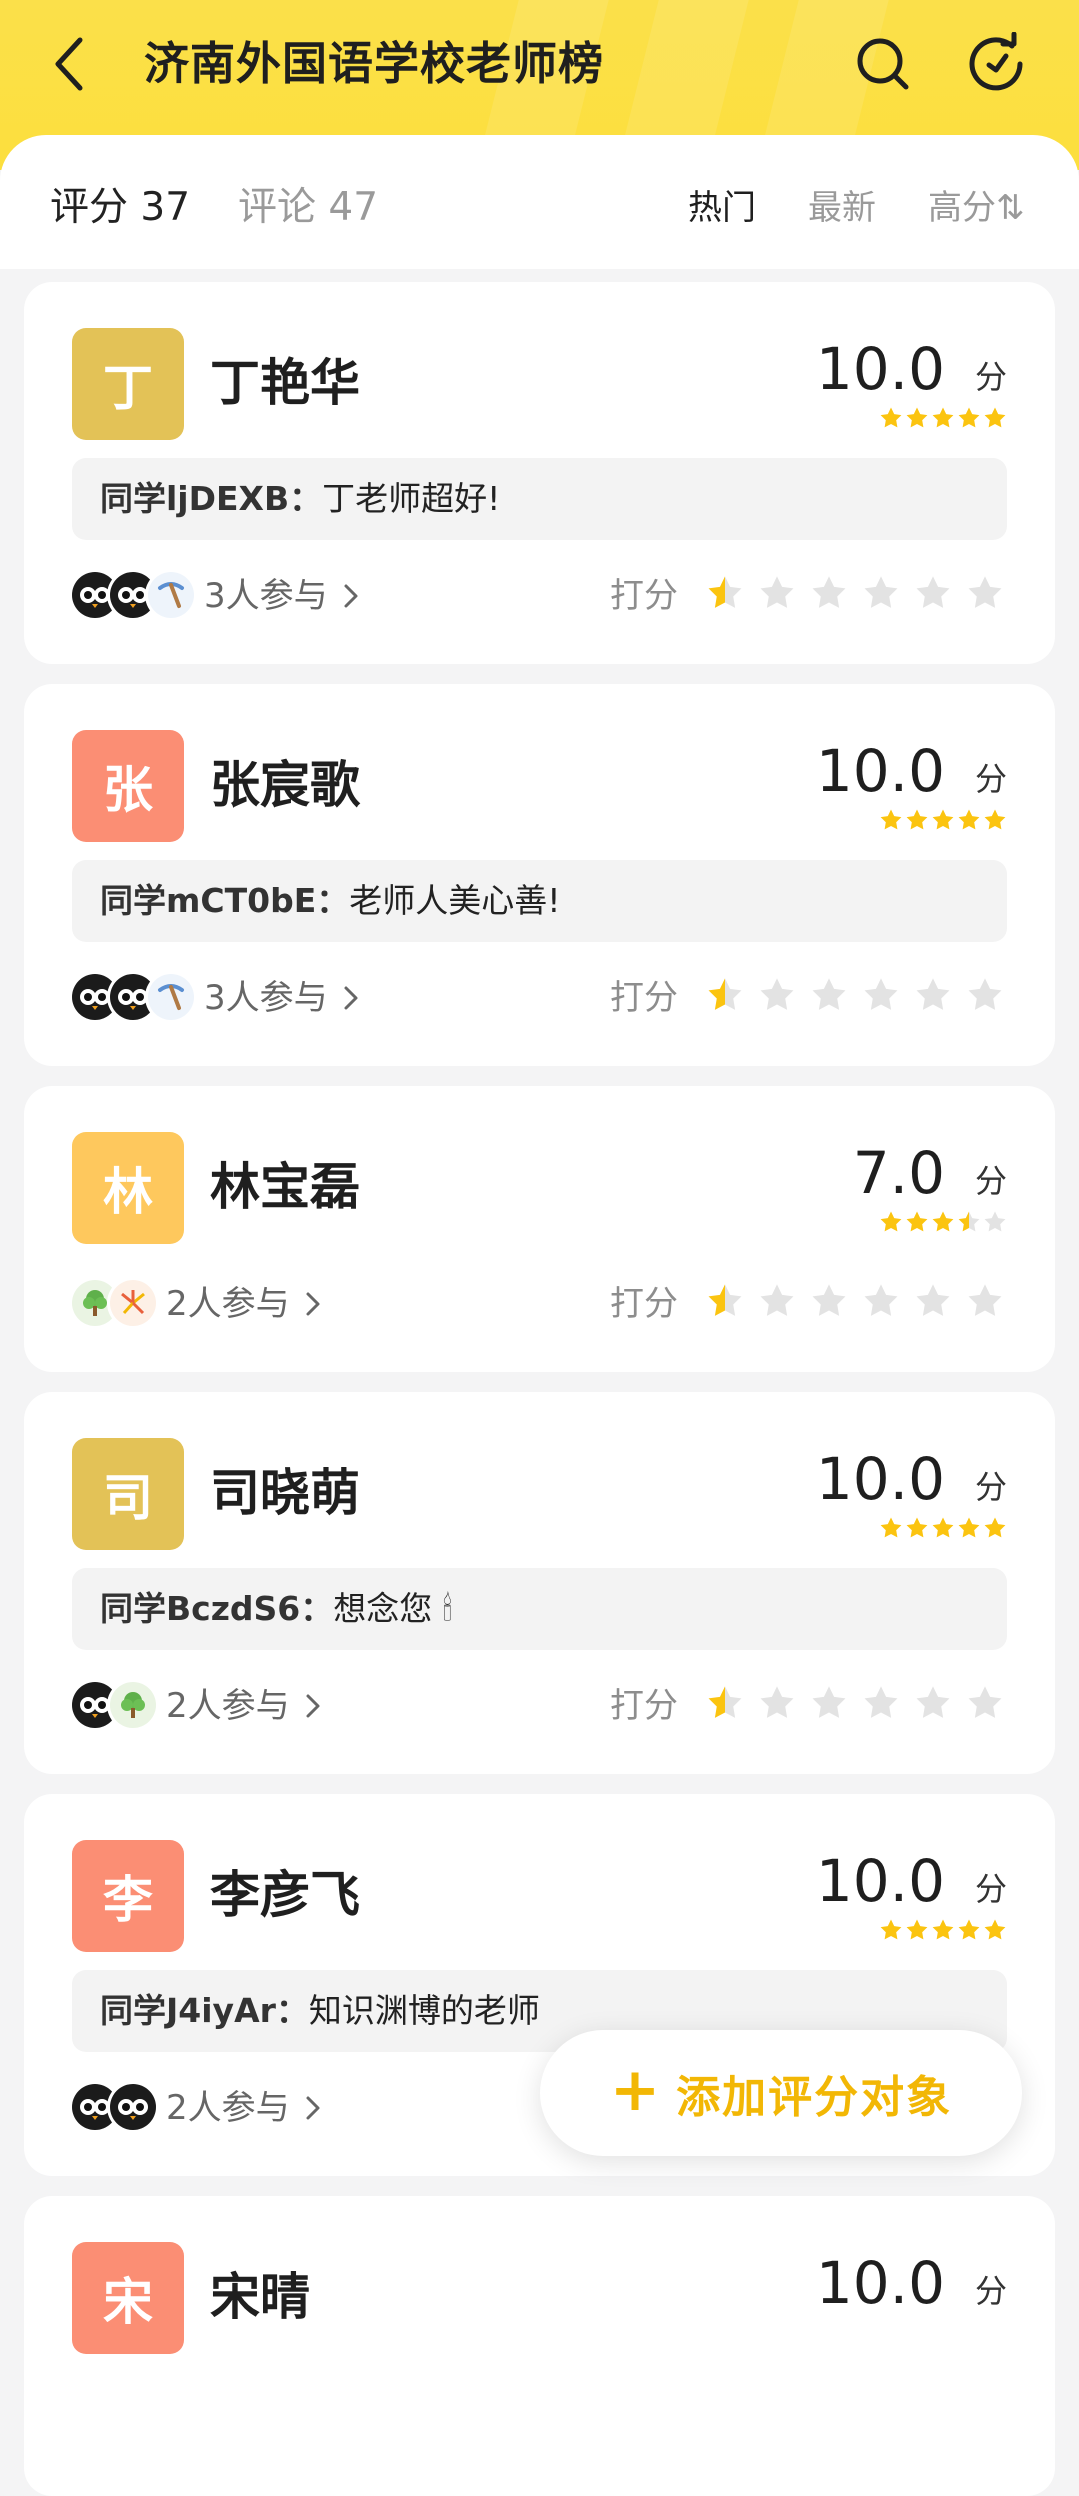  Describe the element at coordinates (884, 64) in the screenshot. I see `search-button` at that location.